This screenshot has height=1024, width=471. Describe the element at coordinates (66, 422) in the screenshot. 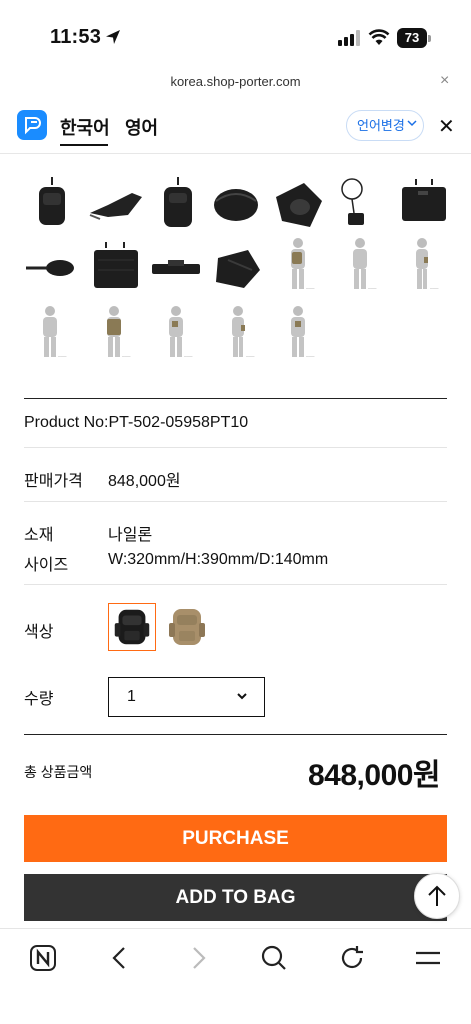

I see `product-number-label: Product No:` at that location.